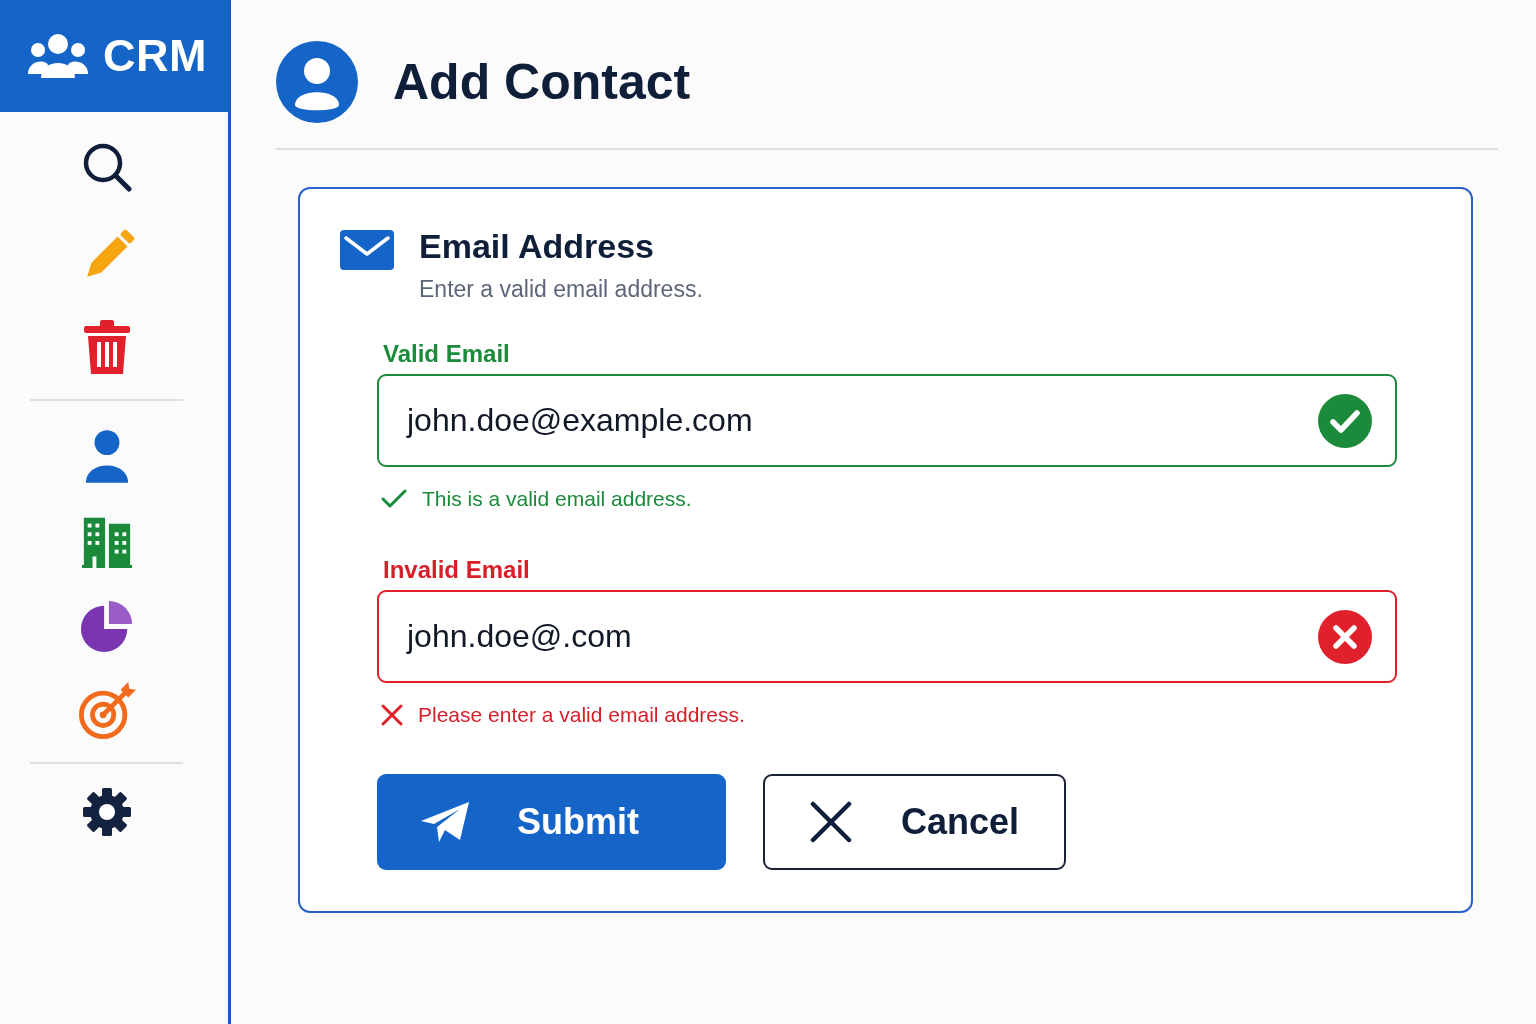  Describe the element at coordinates (392, 715) in the screenshot. I see `cross-icon` at that location.